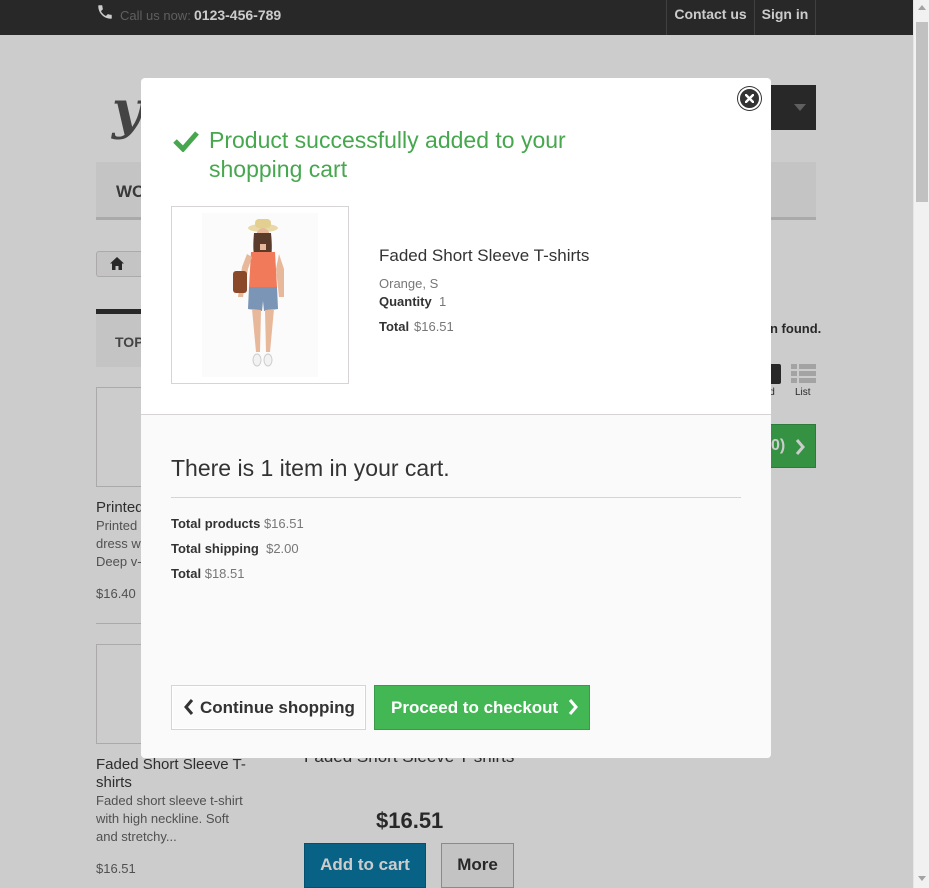 This screenshot has width=929, height=888. Describe the element at coordinates (216, 523) in the screenshot. I see `total-products-label: Total products` at that location.